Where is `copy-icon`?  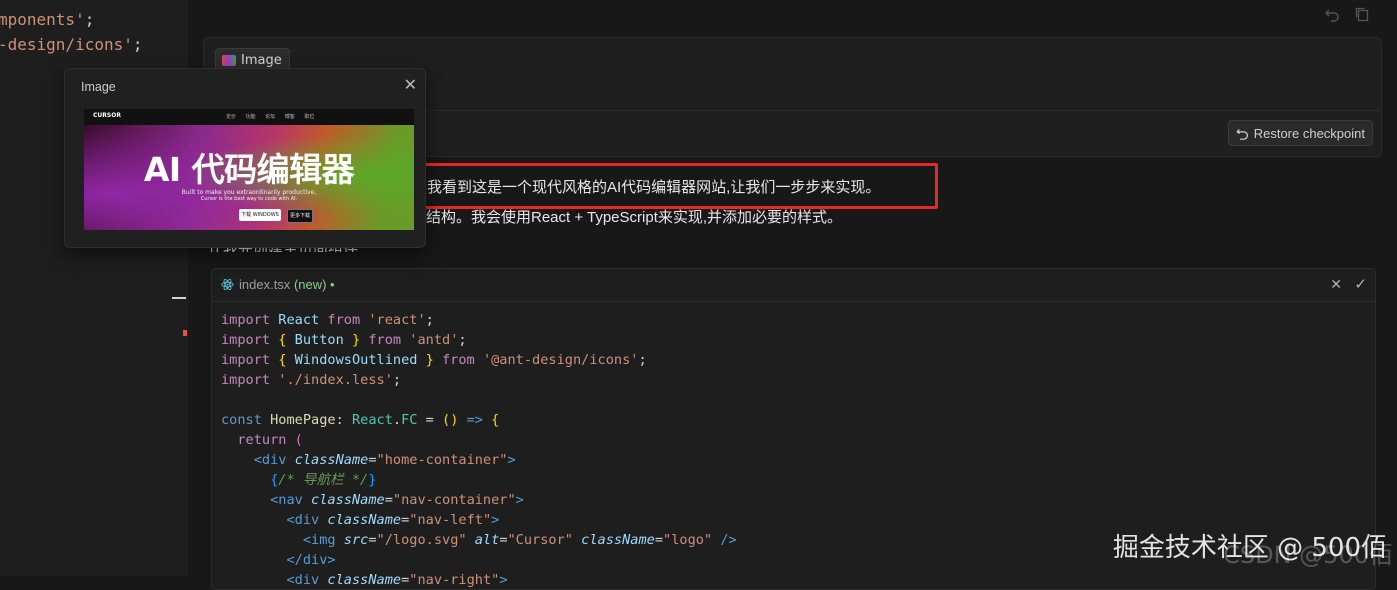 copy-icon is located at coordinates (1362, 14).